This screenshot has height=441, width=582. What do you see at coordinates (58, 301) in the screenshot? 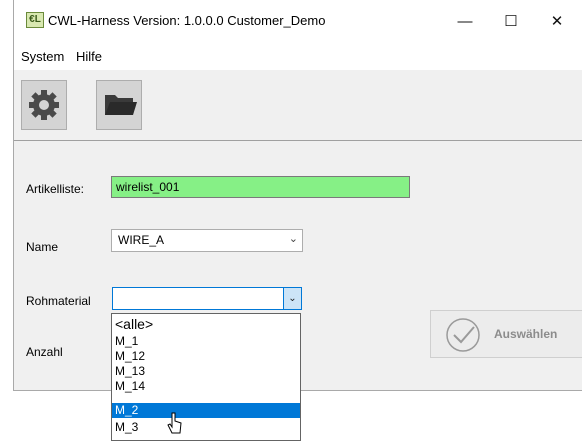
I see `rohmaterial-label: Rohmaterial` at bounding box center [58, 301].